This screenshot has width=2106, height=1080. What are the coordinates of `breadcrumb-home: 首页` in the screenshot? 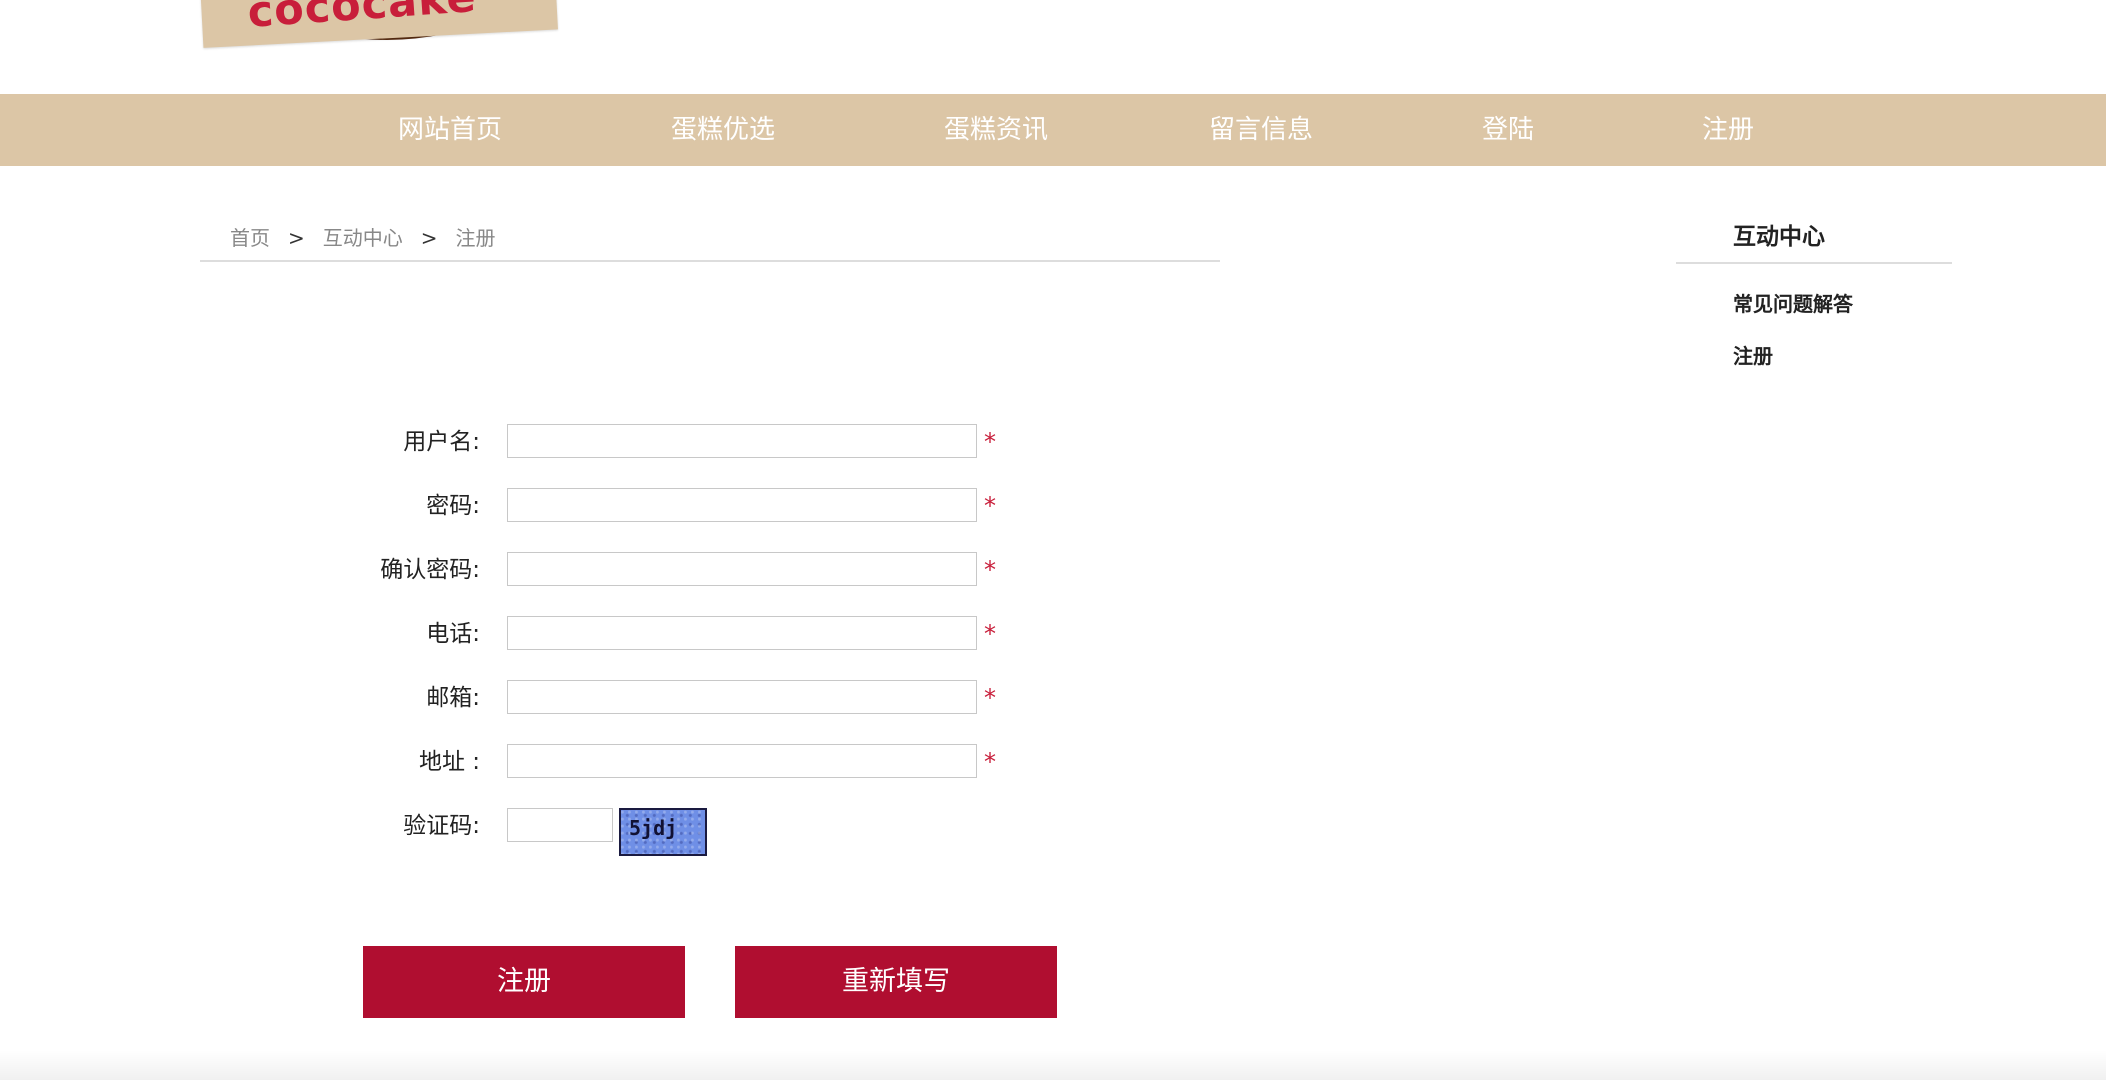 It's located at (250, 236).